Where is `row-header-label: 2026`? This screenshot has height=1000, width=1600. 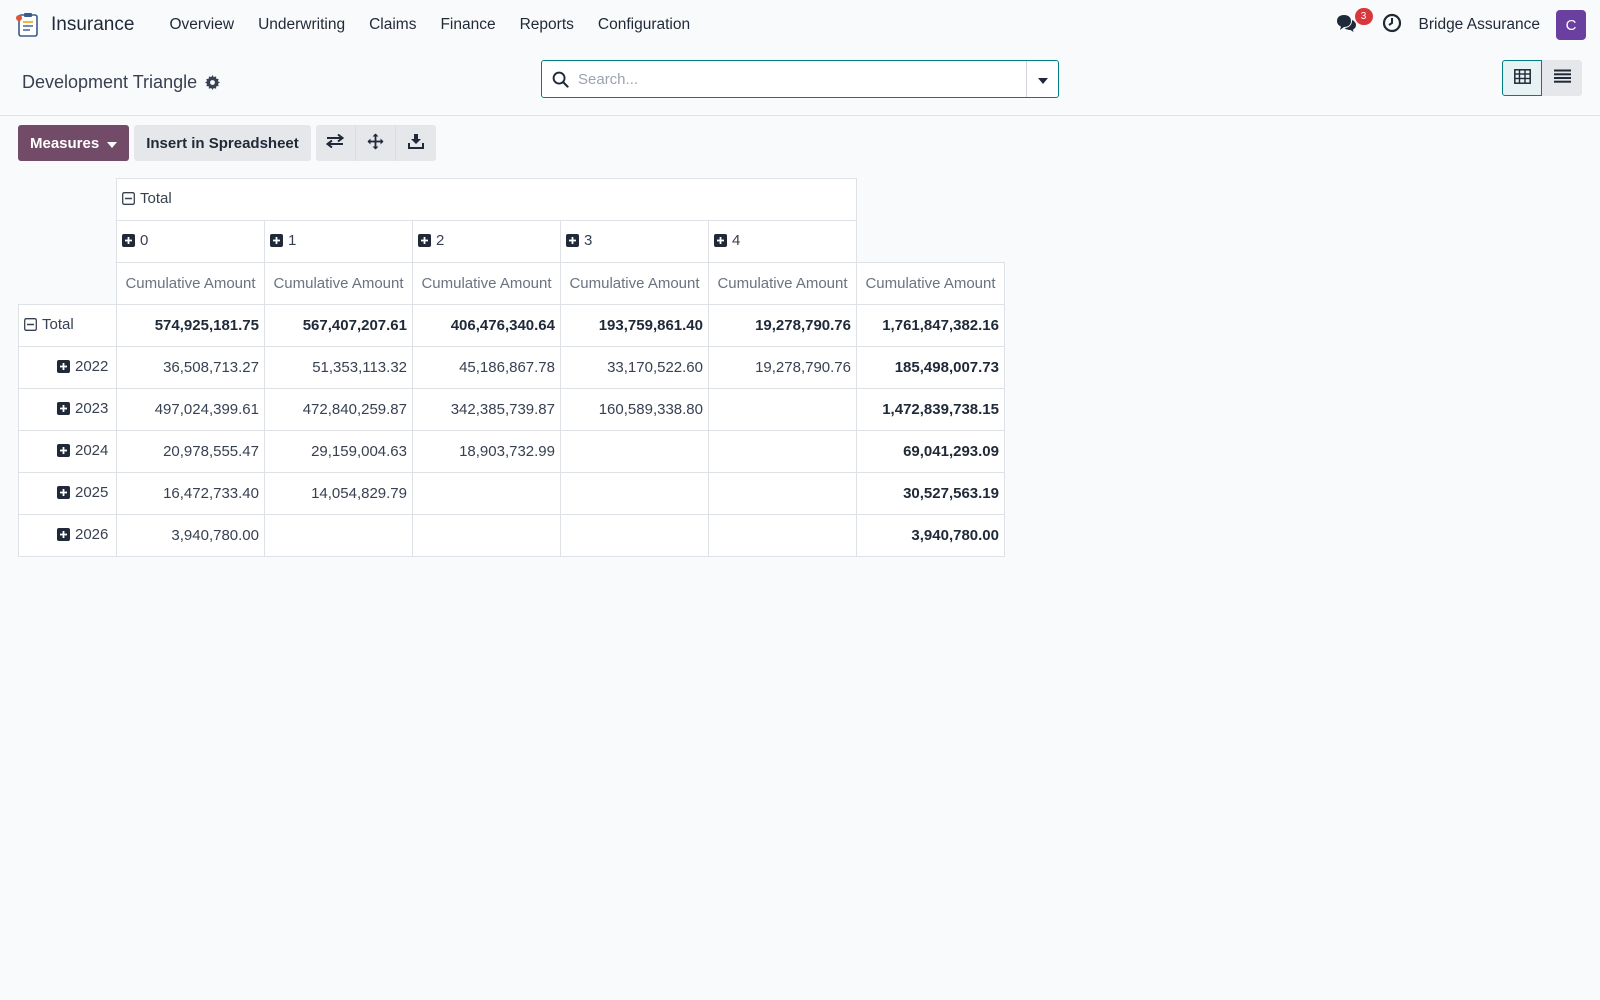 row-header-label: 2026 is located at coordinates (92, 534).